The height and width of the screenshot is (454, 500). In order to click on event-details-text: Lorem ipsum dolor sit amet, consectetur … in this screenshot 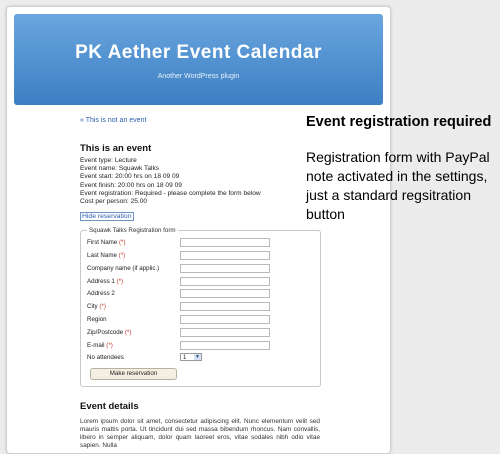, I will do `click(200, 434)`.